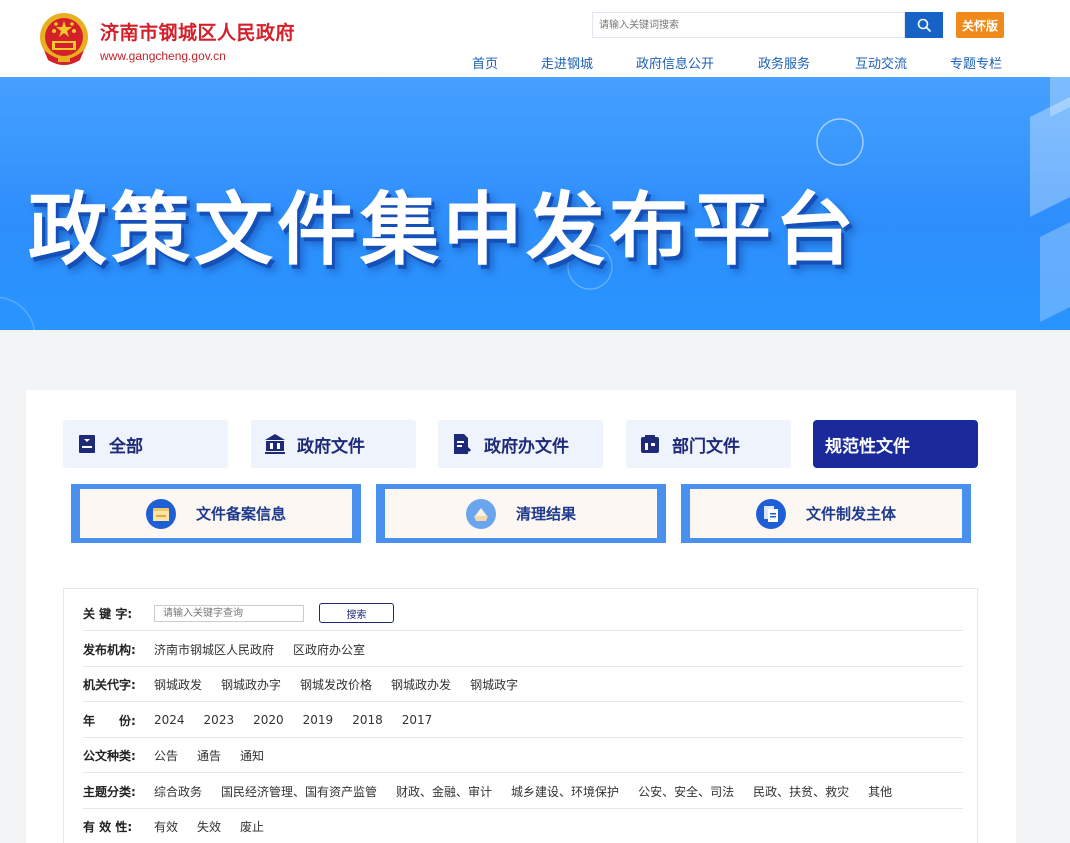 The width and height of the screenshot is (1070, 843). What do you see at coordinates (299, 791) in the screenshot?
I see `filter-option: 国民经济管理、国有资产监管` at bounding box center [299, 791].